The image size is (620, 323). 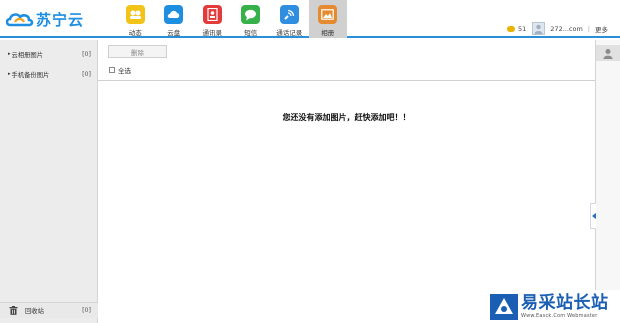 I want to click on cloud-logo-icon, so click(x=20, y=19).